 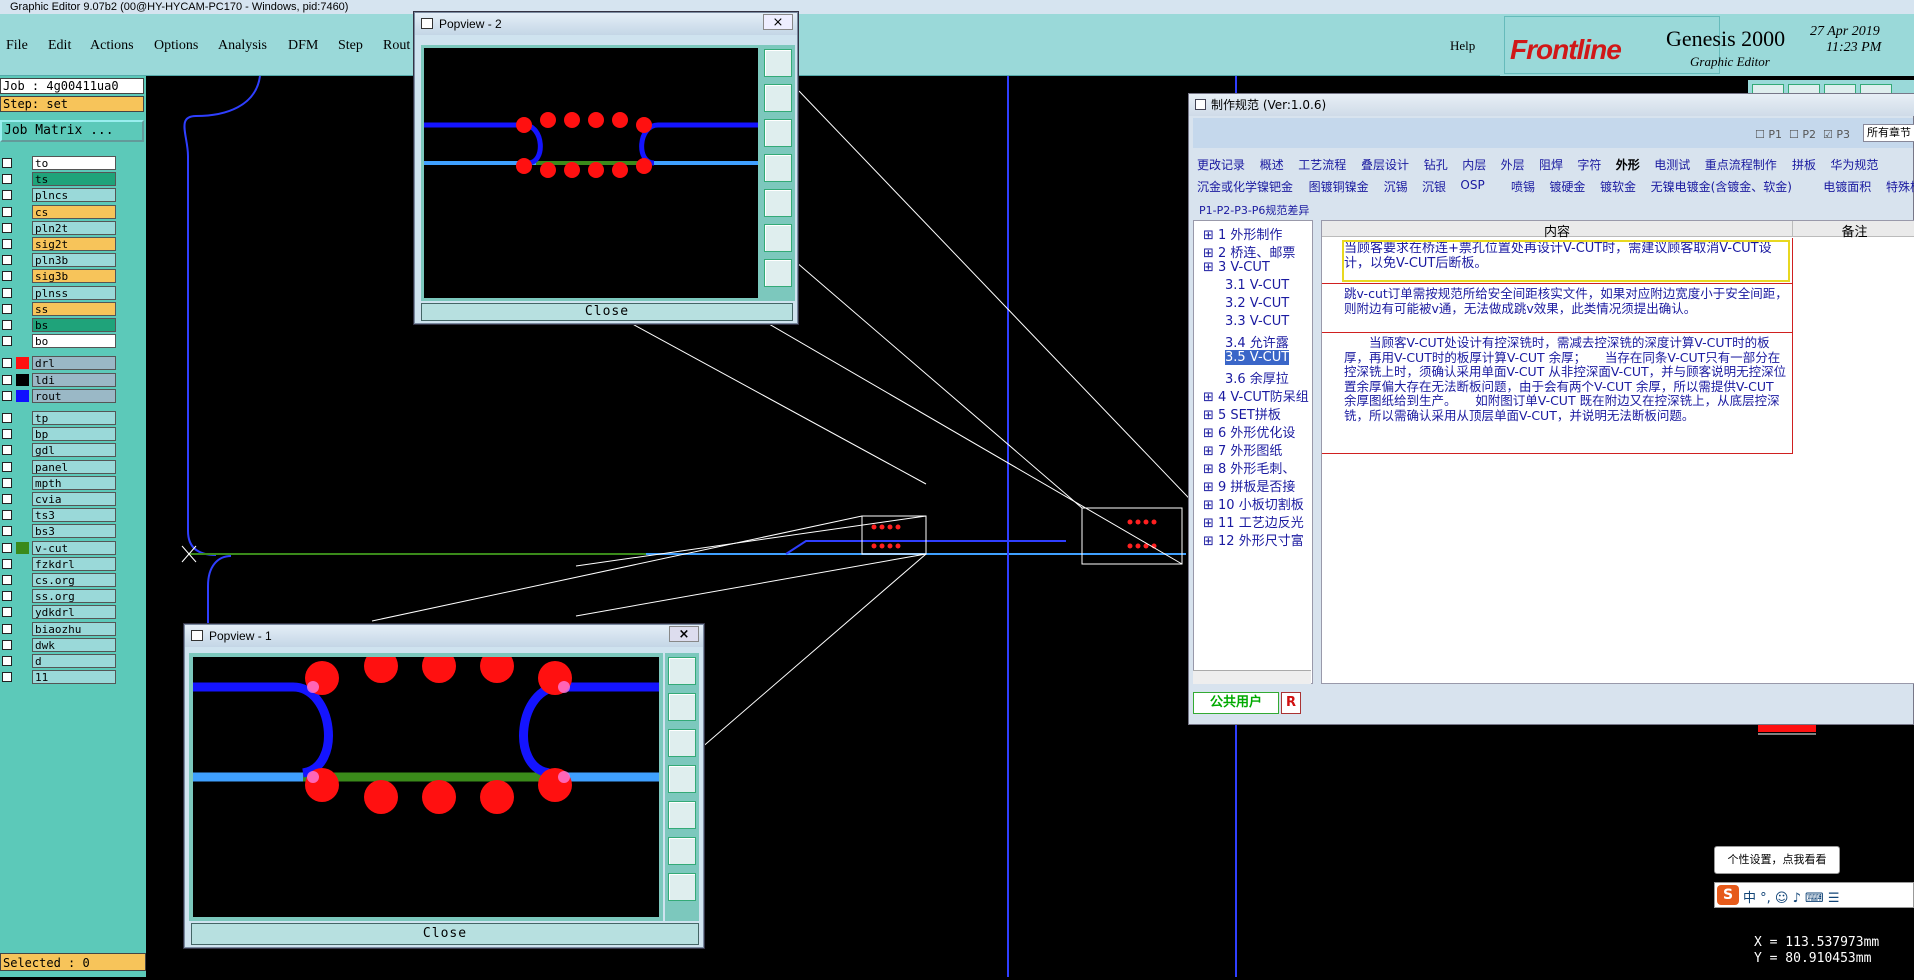 What do you see at coordinates (1253, 539) in the screenshot?
I see `tree-item: ⊞ 12 外形尺寸富` at bounding box center [1253, 539].